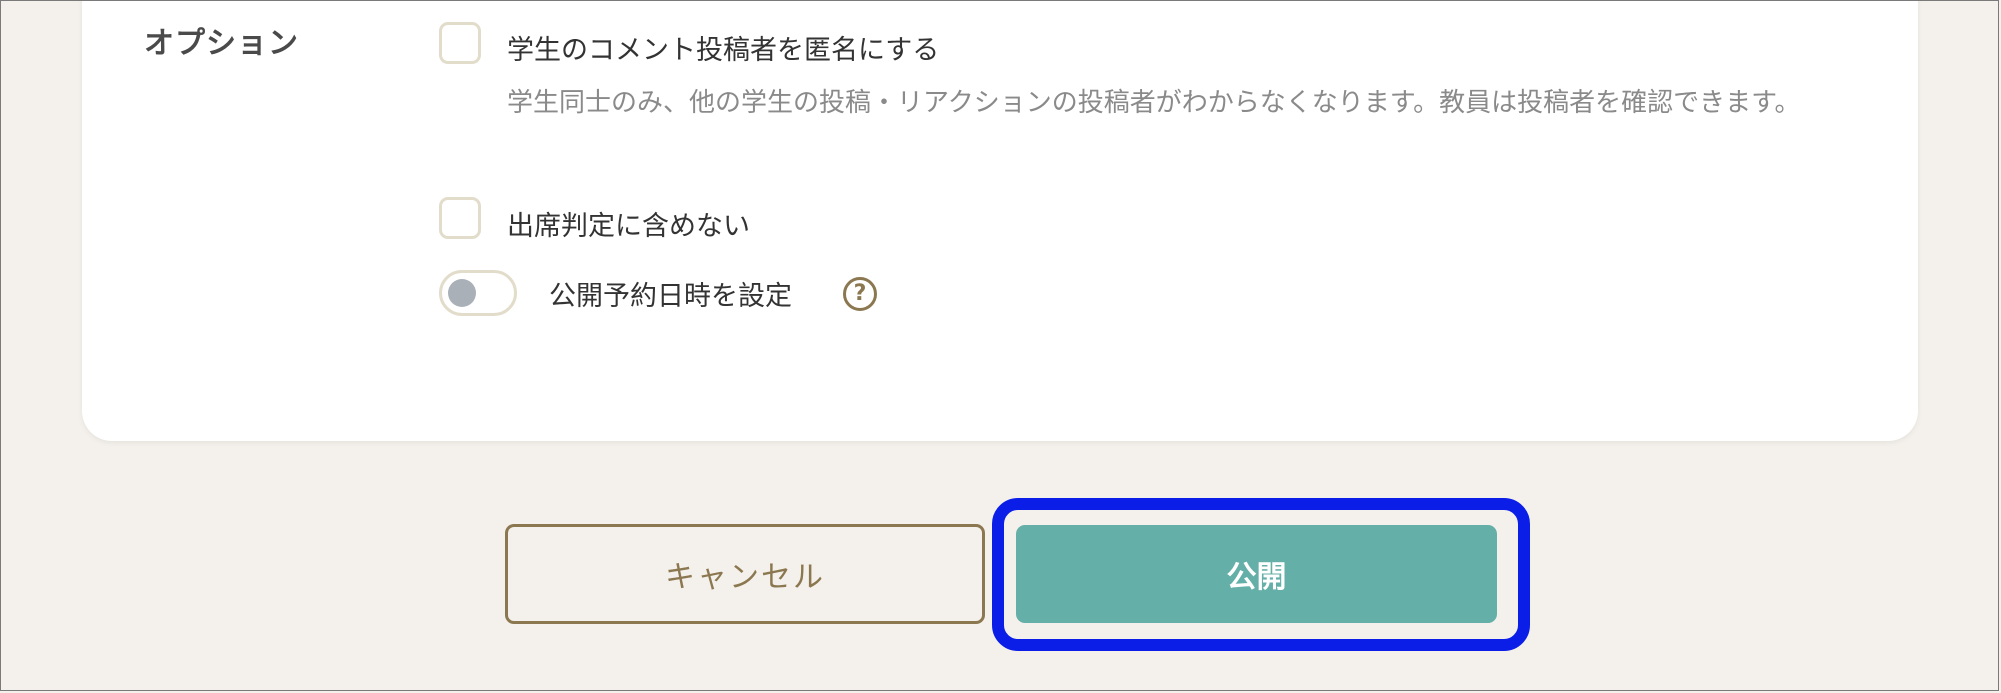 This screenshot has height=693, width=2001. Describe the element at coordinates (670, 293) in the screenshot. I see `schedule-label: 公開予約日時を設定` at that location.